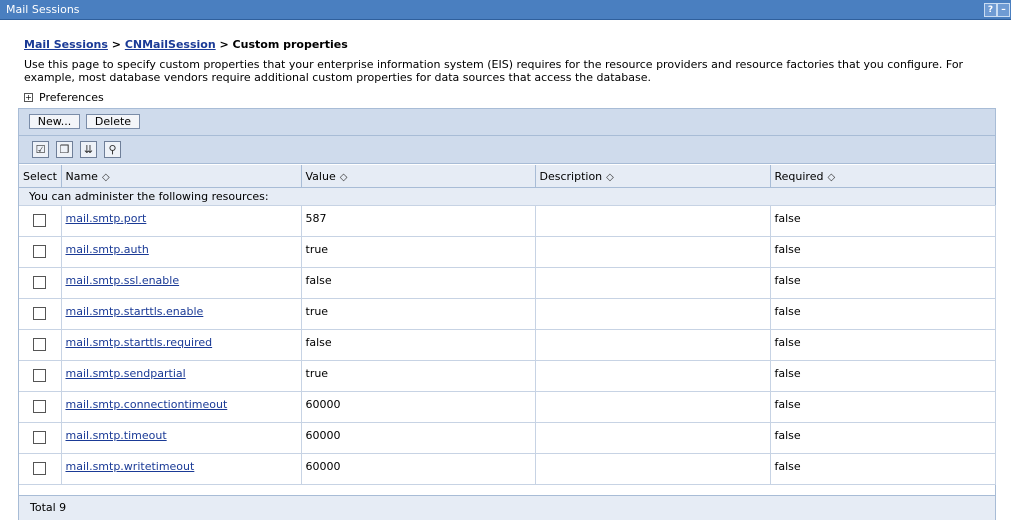 The height and width of the screenshot is (530, 1011). I want to click on table-row: mail.smtp.writetimeout 60000 false, so click(507, 469).